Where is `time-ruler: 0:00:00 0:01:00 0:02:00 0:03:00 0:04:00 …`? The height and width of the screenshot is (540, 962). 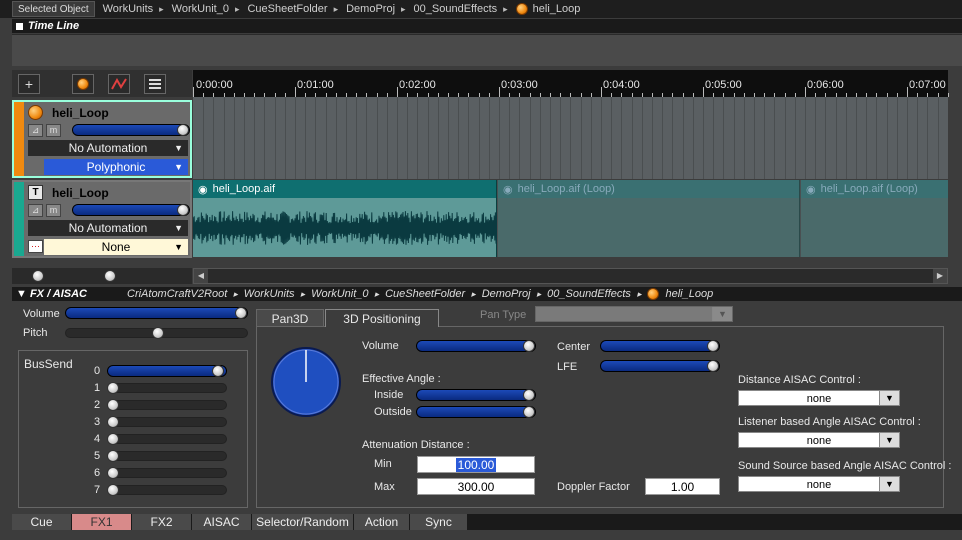 time-ruler: 0:00:00 0:01:00 0:02:00 0:03:00 0:04:00 … is located at coordinates (571, 83).